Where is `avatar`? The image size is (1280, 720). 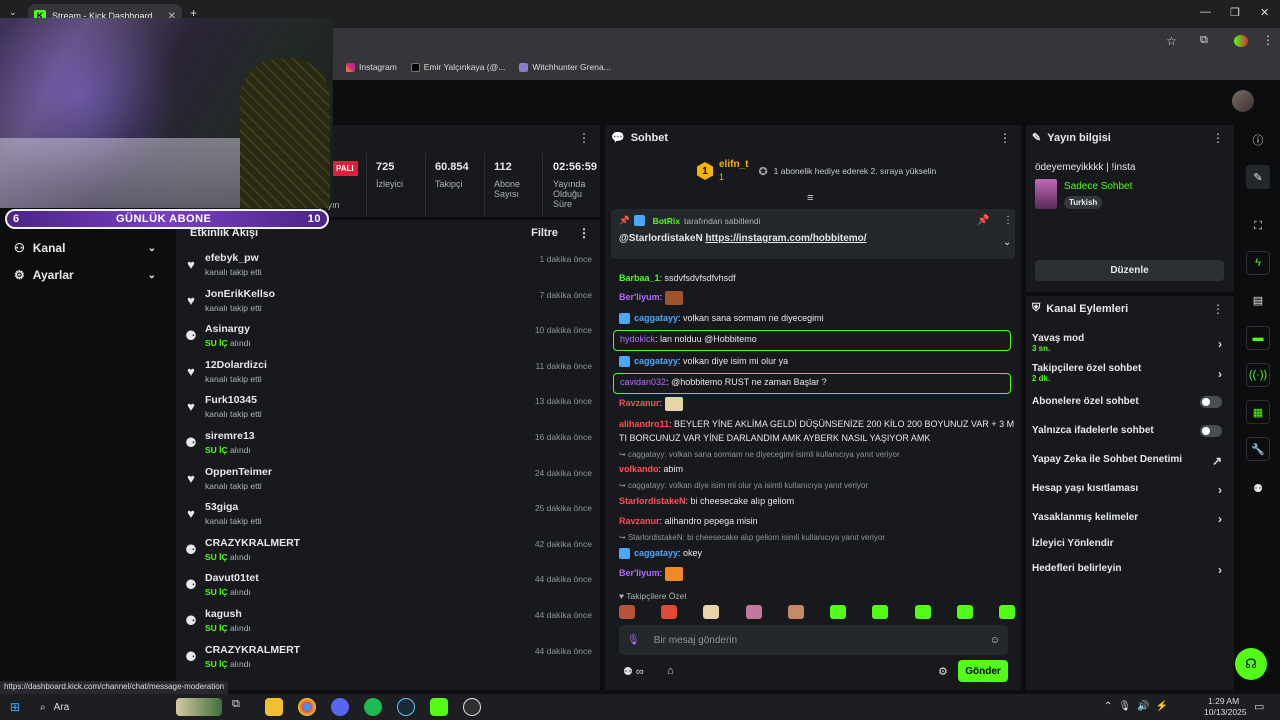 avatar is located at coordinates (1243, 101).